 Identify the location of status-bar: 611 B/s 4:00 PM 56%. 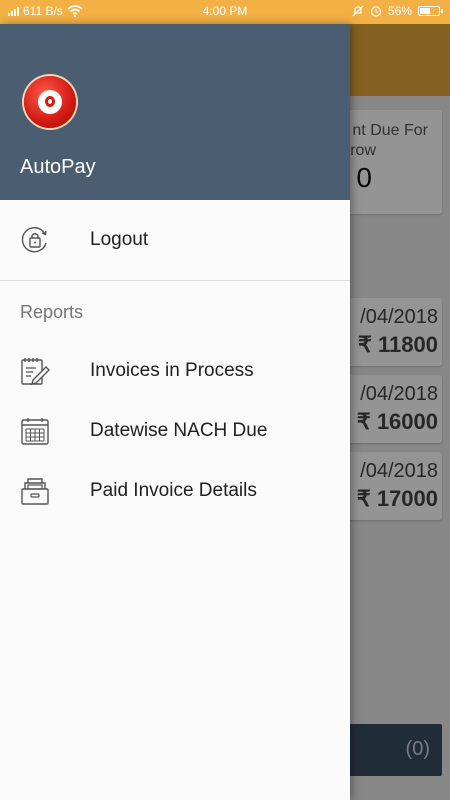
(225, 12).